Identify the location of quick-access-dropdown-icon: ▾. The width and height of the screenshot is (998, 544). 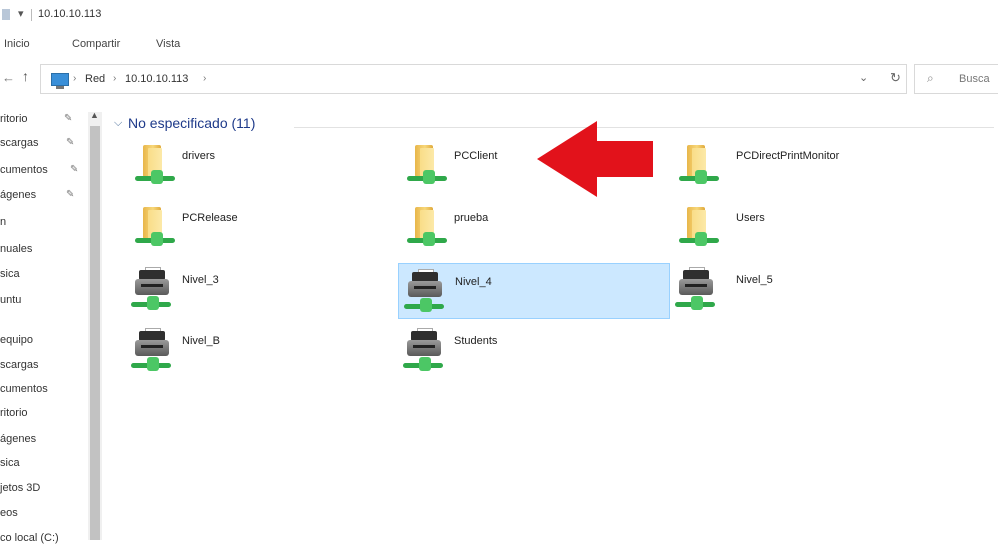
(21, 13).